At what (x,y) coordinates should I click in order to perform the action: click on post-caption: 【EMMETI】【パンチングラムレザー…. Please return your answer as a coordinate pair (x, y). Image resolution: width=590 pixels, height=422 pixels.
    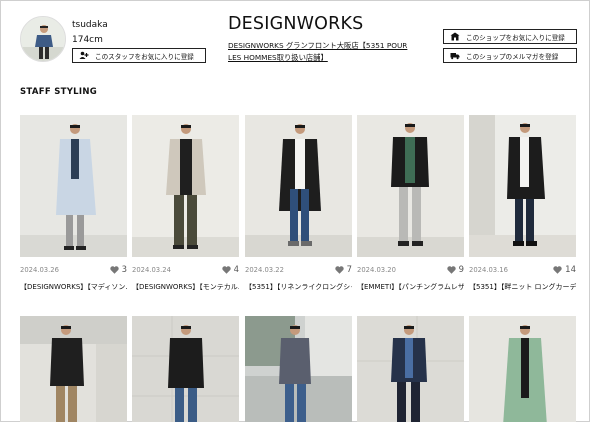
    Looking at the image, I should click on (410, 287).